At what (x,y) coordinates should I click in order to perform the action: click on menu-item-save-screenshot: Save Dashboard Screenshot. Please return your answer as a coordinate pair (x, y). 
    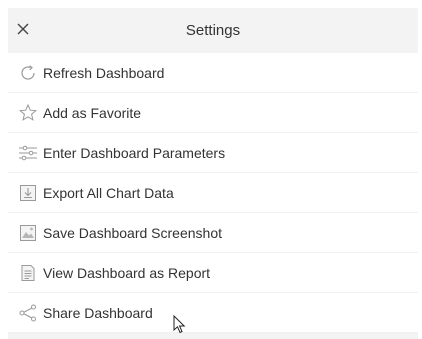
    Looking at the image, I should click on (213, 233).